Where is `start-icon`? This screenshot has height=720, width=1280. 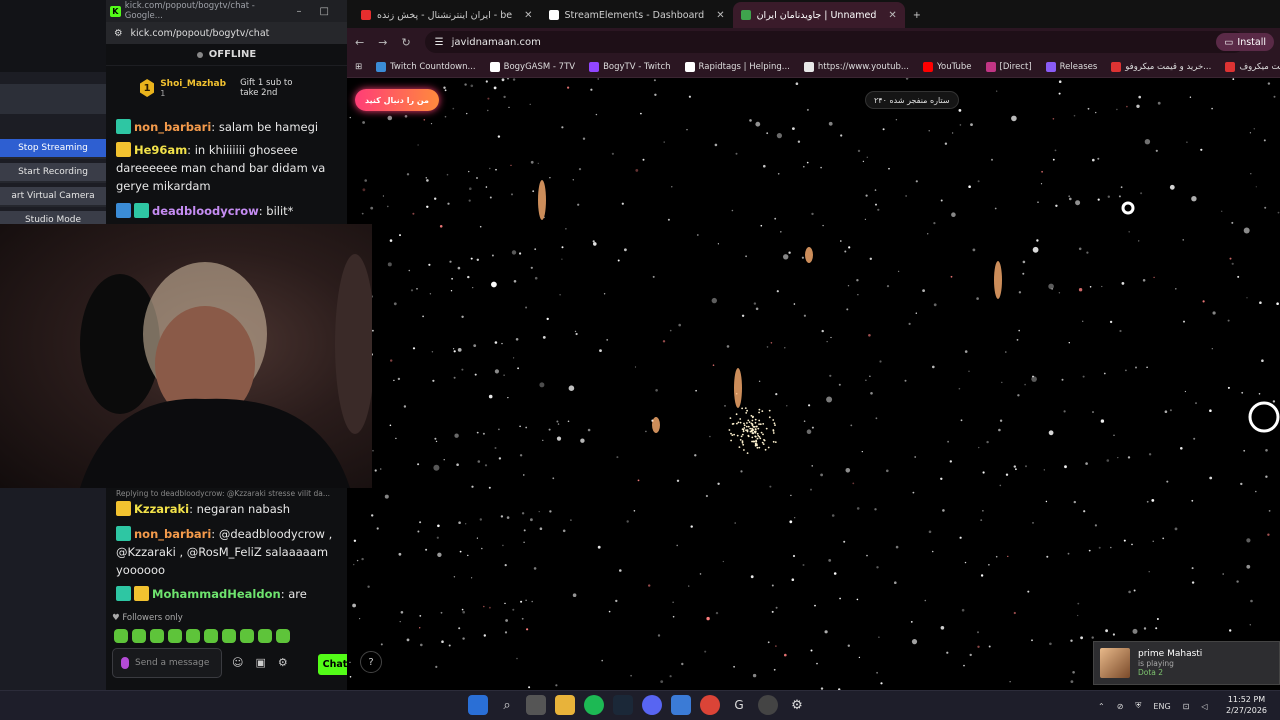 start-icon is located at coordinates (478, 705).